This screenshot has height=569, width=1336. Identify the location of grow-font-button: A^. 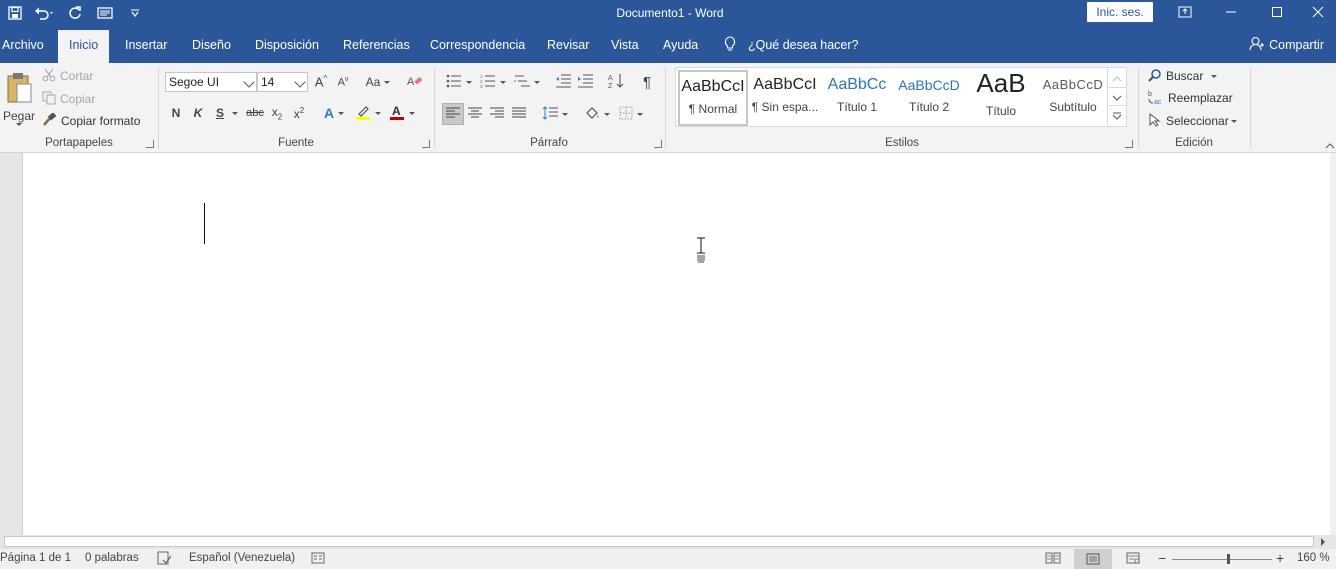
(321, 82).